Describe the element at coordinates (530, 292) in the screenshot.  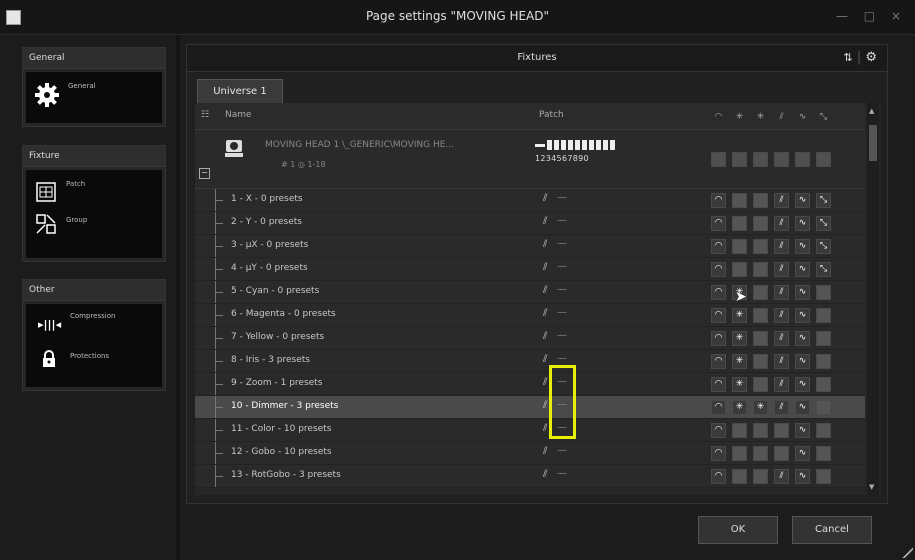
I see `table-row: 5 - Cyan - 0 presets ⫽ — ◠ ✳ ⫽ ∿` at that location.